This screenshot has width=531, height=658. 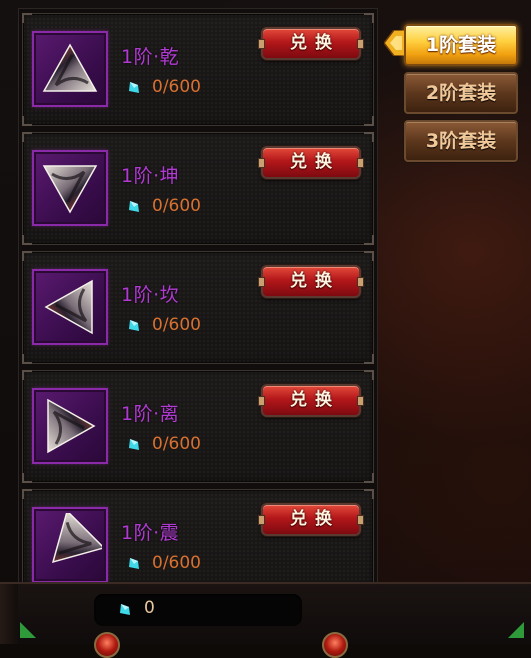 What do you see at coordinates (198, 69) in the screenshot?
I see `item-card: 1阶·乾 0/600 兑换` at bounding box center [198, 69].